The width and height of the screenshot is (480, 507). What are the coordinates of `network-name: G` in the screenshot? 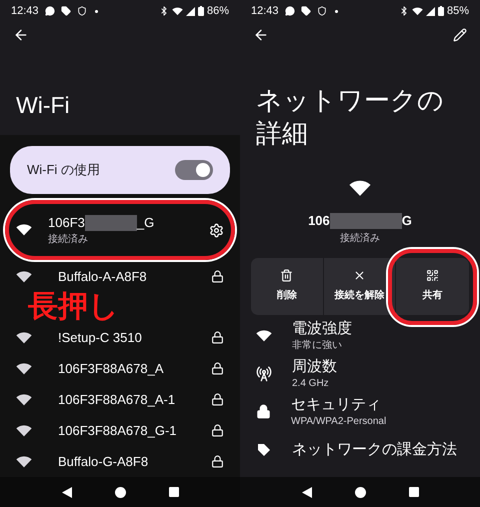 It's located at (407, 221).